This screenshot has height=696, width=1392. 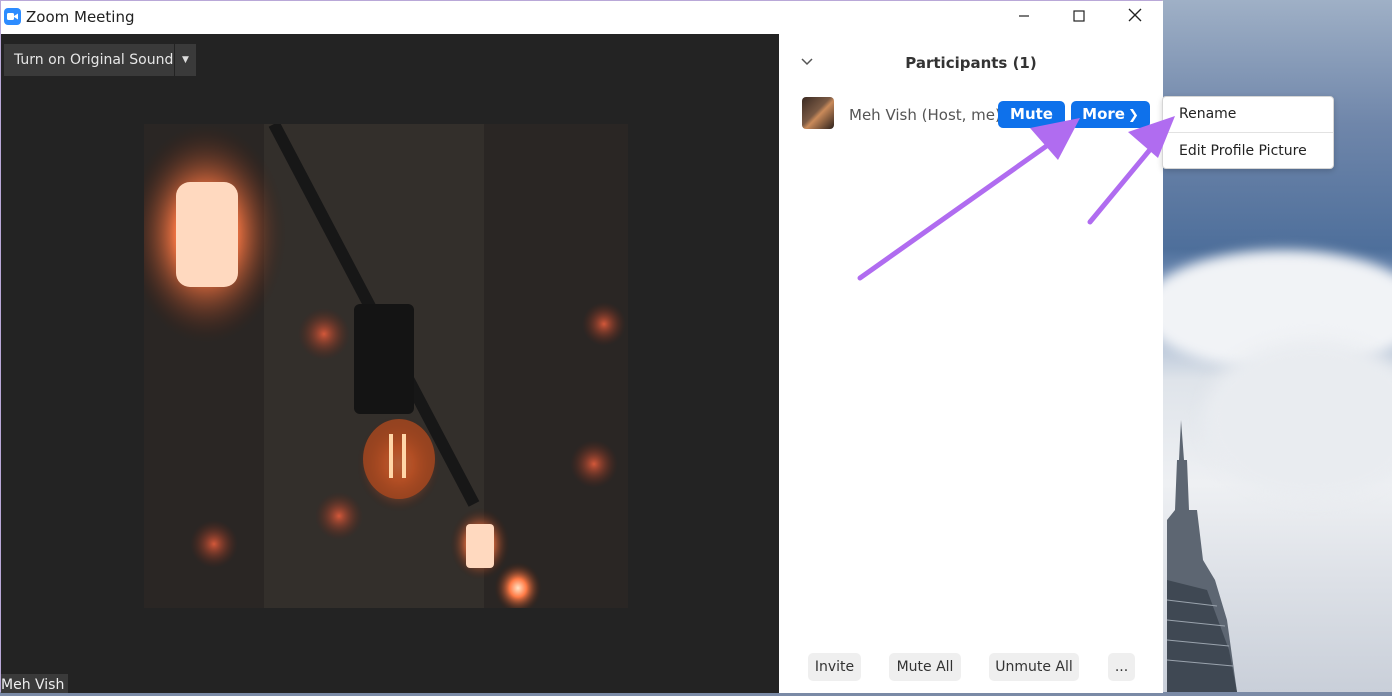 What do you see at coordinates (35, 683) in the screenshot?
I see `video-name-tag: Meh Vish` at bounding box center [35, 683].